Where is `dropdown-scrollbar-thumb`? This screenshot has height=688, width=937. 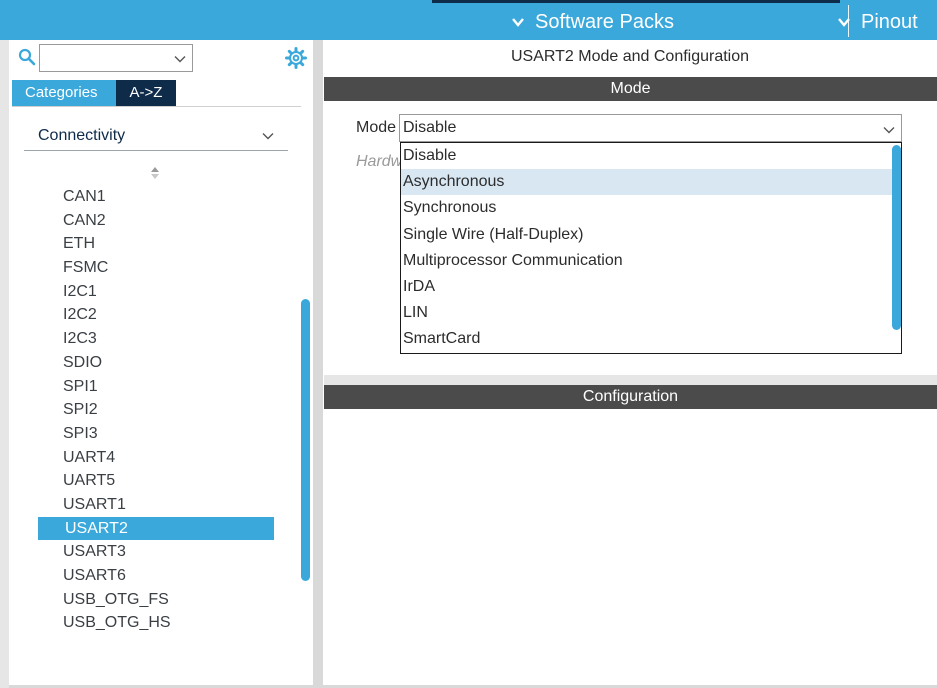
dropdown-scrollbar-thumb is located at coordinates (896, 237).